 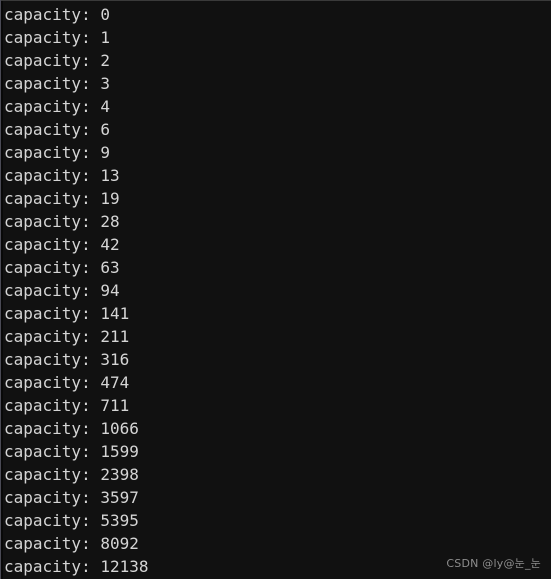 What do you see at coordinates (67, 313) in the screenshot?
I see `console-line: capacity: 141` at bounding box center [67, 313].